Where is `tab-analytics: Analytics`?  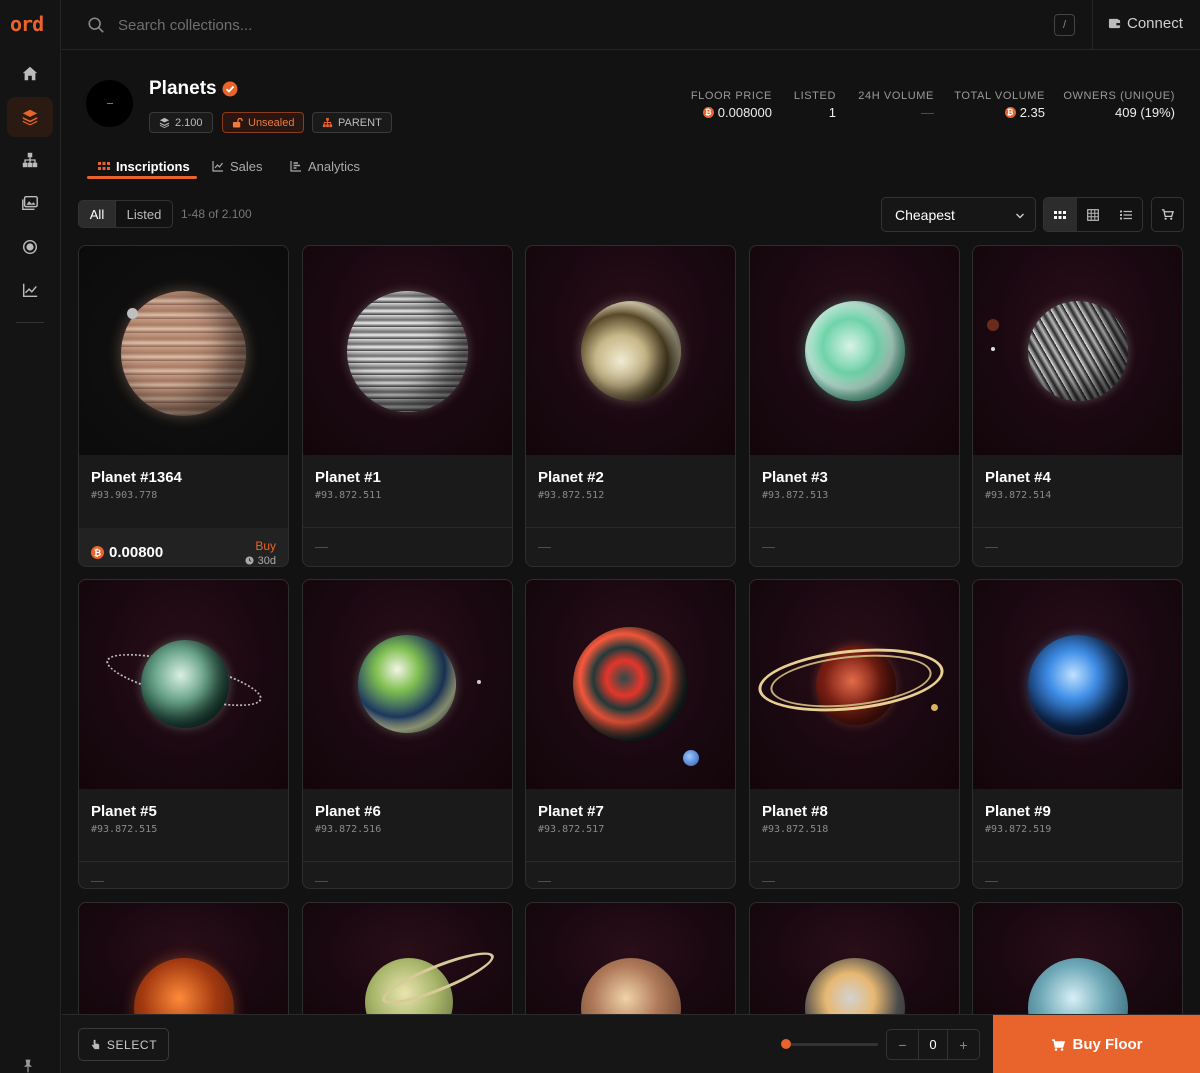
tab-analytics: Analytics is located at coordinates (325, 166).